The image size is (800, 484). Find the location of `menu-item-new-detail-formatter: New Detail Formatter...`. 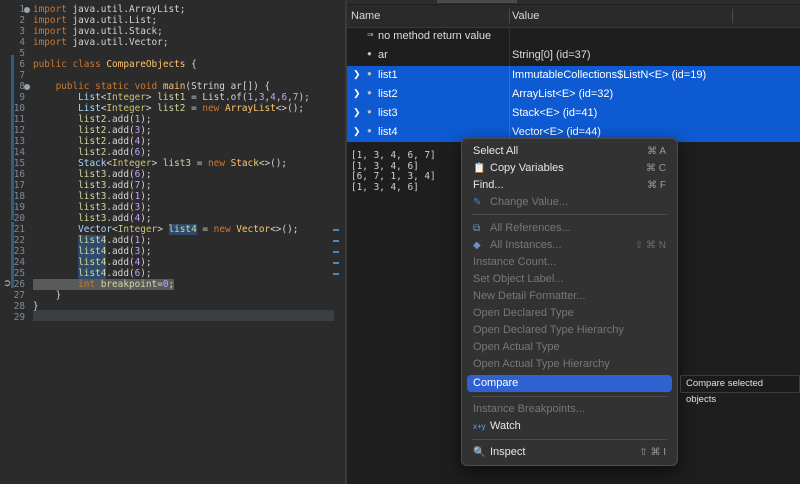

menu-item-new-detail-formatter: New Detail Formatter... is located at coordinates (529, 296).